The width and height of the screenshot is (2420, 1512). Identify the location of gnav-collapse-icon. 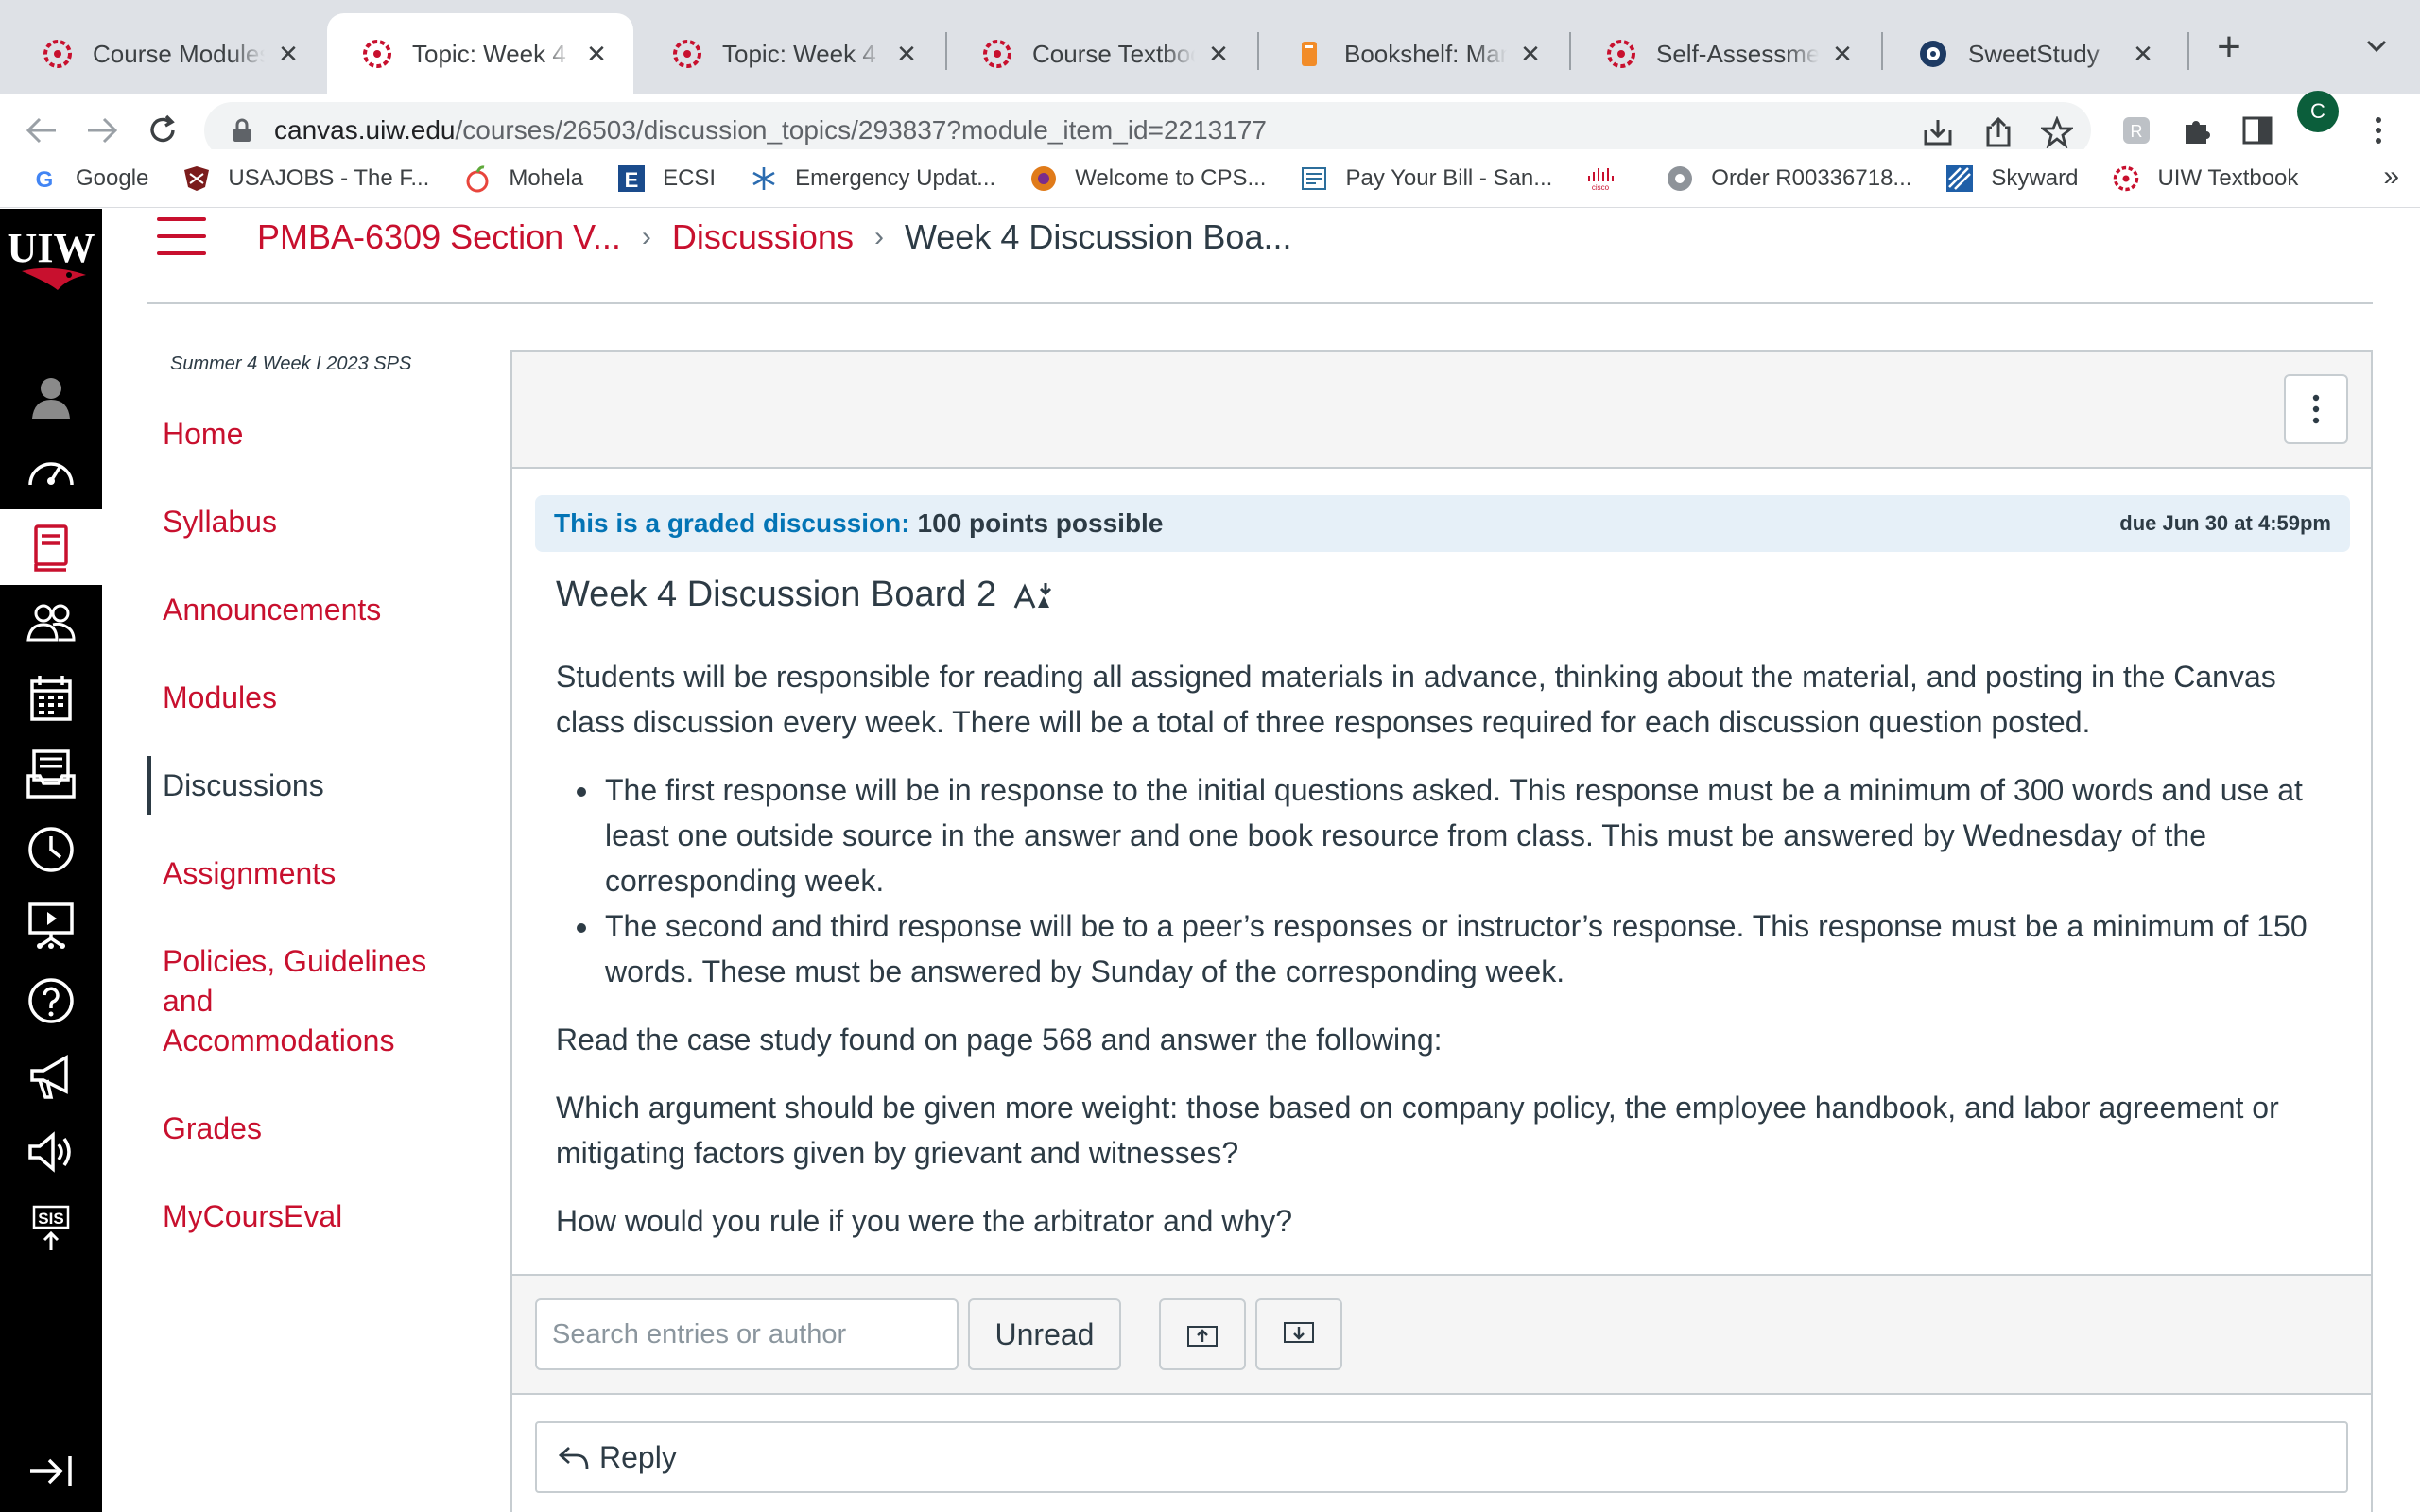
(51, 1471).